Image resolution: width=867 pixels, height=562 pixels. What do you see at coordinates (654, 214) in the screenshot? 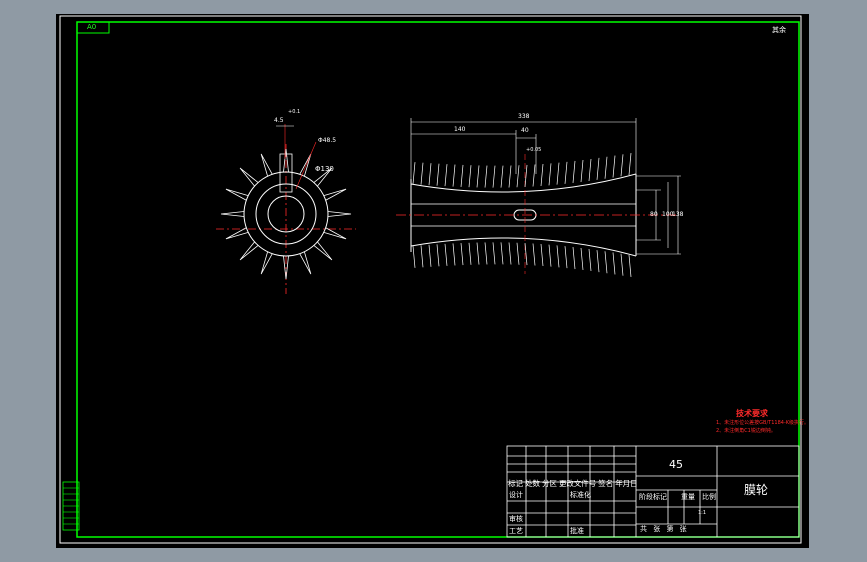
I see `dim-d1: 80` at bounding box center [654, 214].